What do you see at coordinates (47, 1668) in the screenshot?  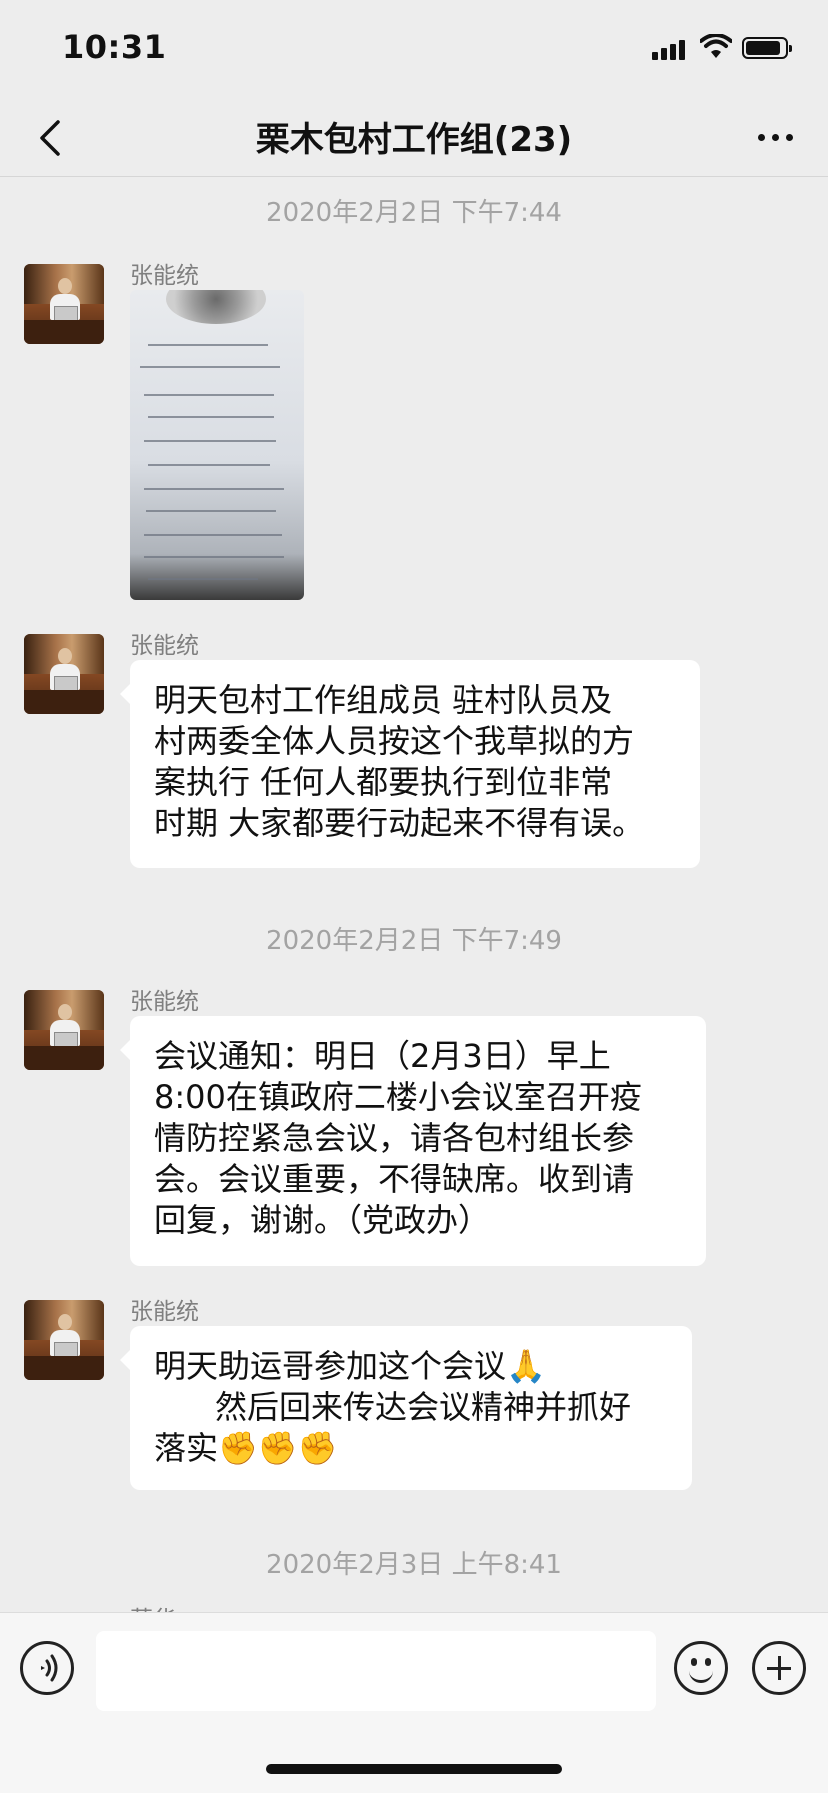 I see `voice-icon` at bounding box center [47, 1668].